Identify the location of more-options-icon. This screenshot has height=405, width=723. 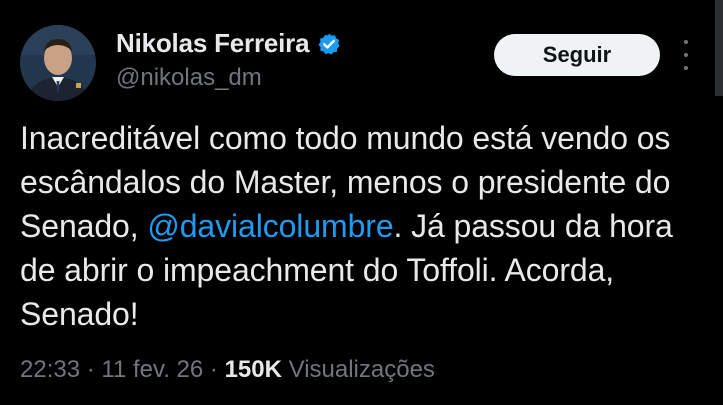
(686, 55).